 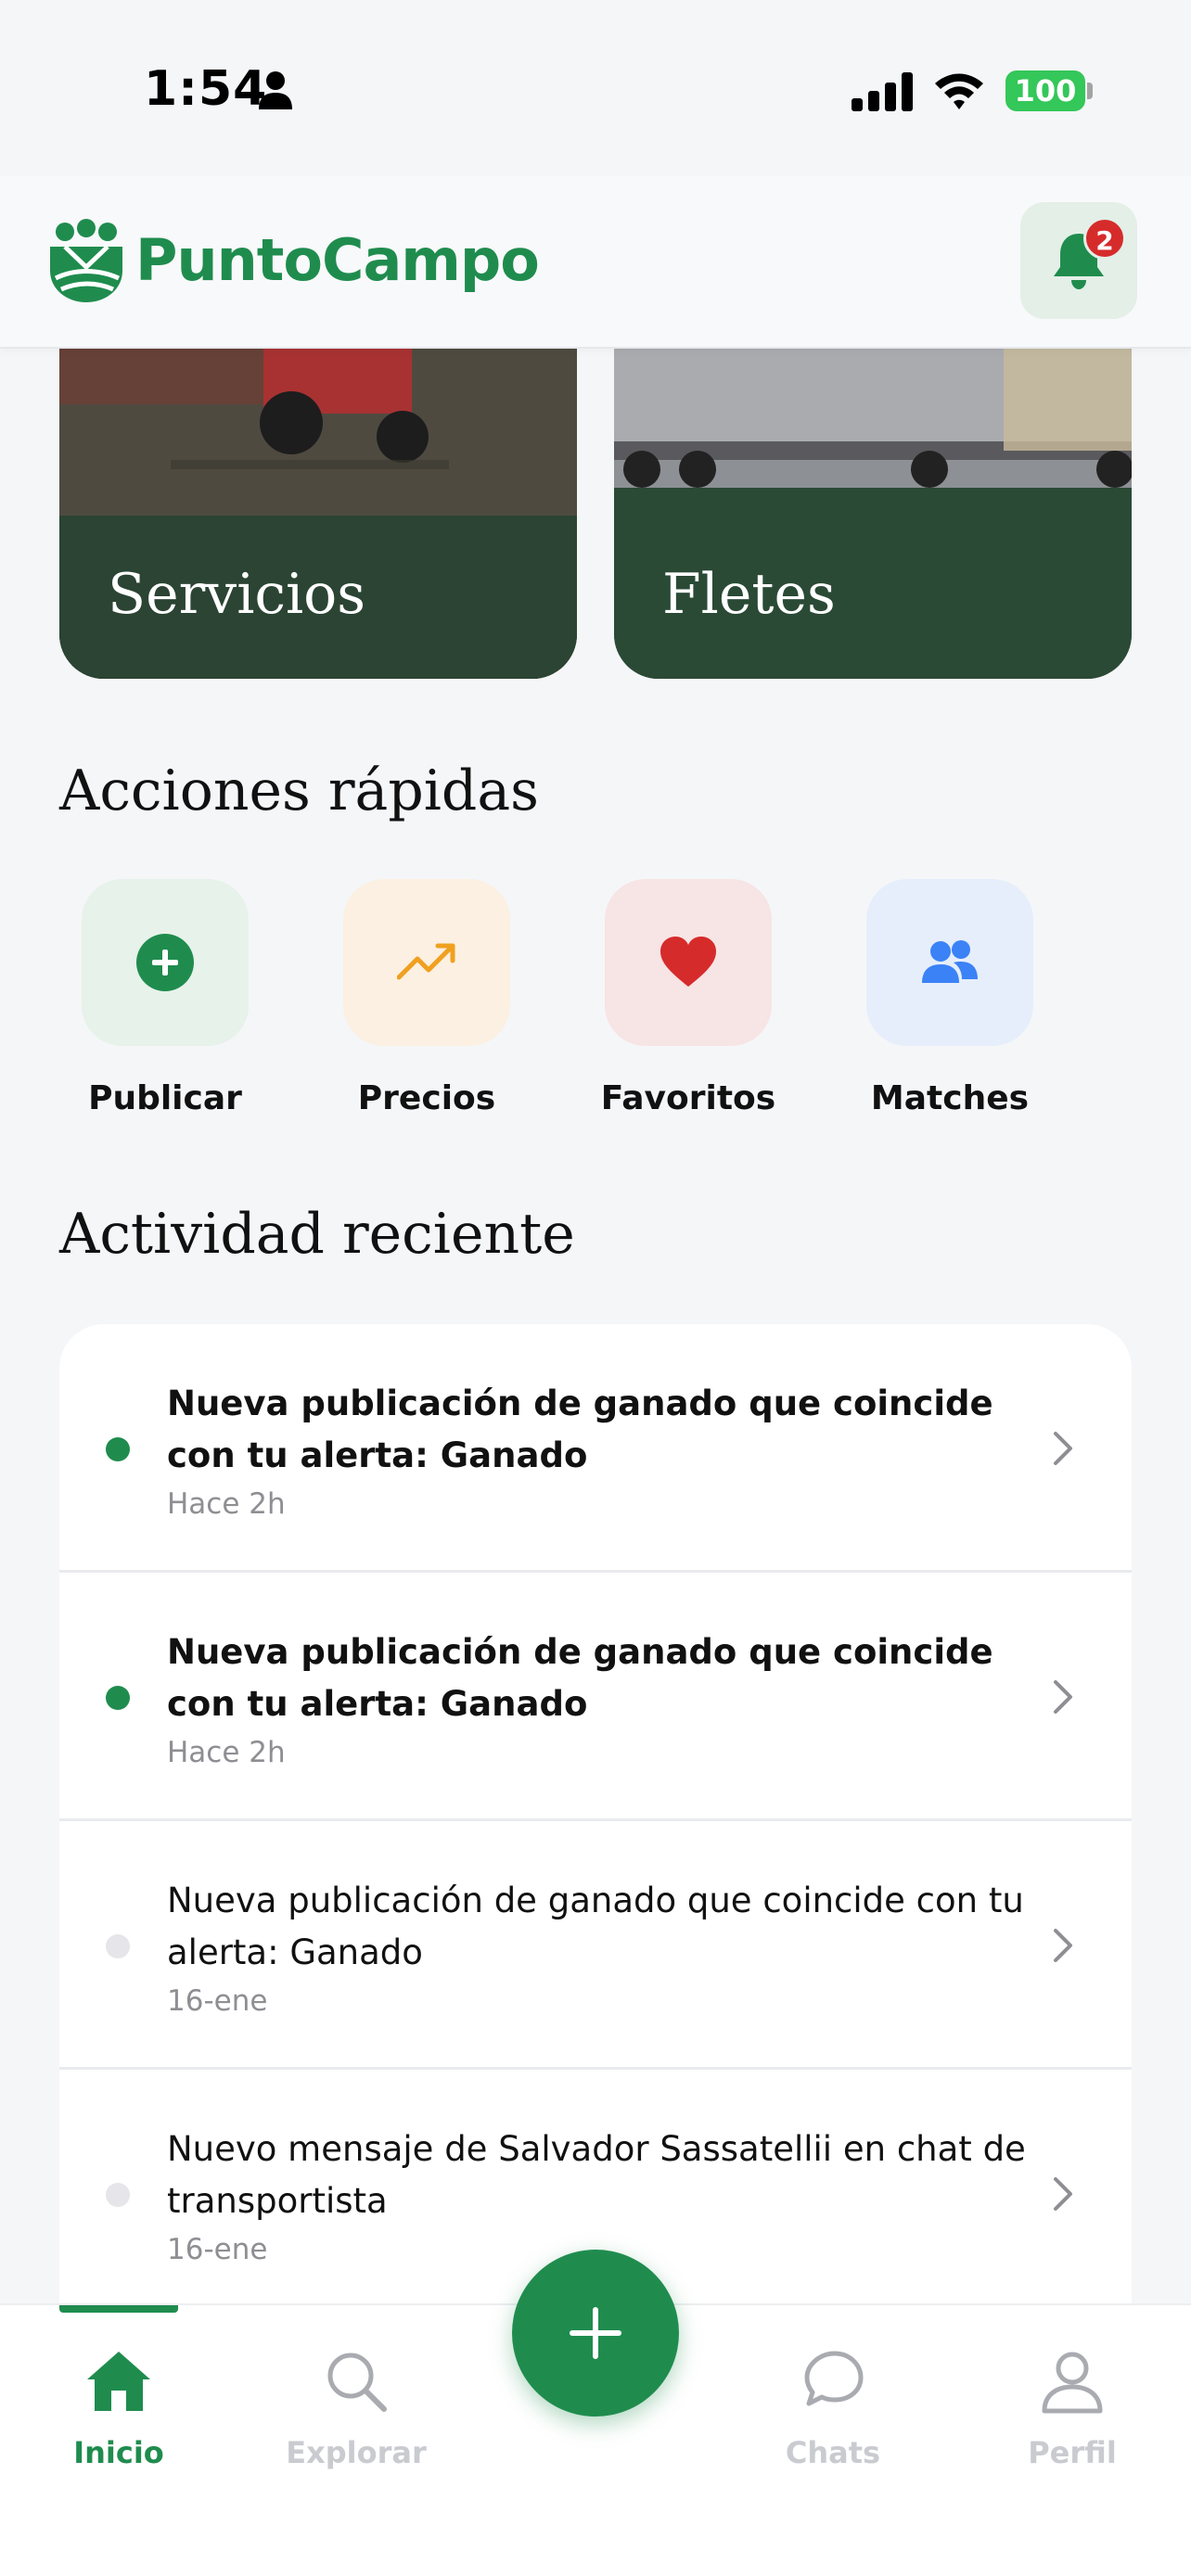 I want to click on nav-label: Explorar, so click(x=356, y=2452).